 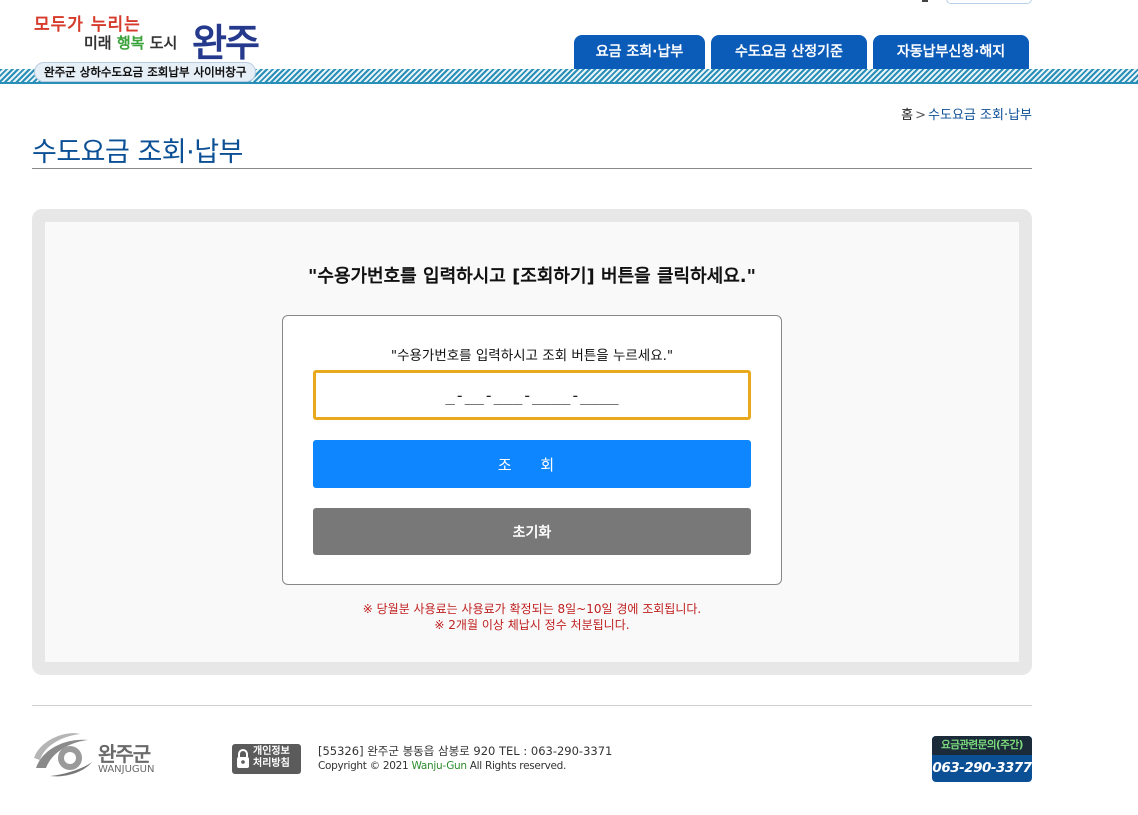 I want to click on privacy-policy-link: 개인정보 처리방침, so click(x=266, y=759).